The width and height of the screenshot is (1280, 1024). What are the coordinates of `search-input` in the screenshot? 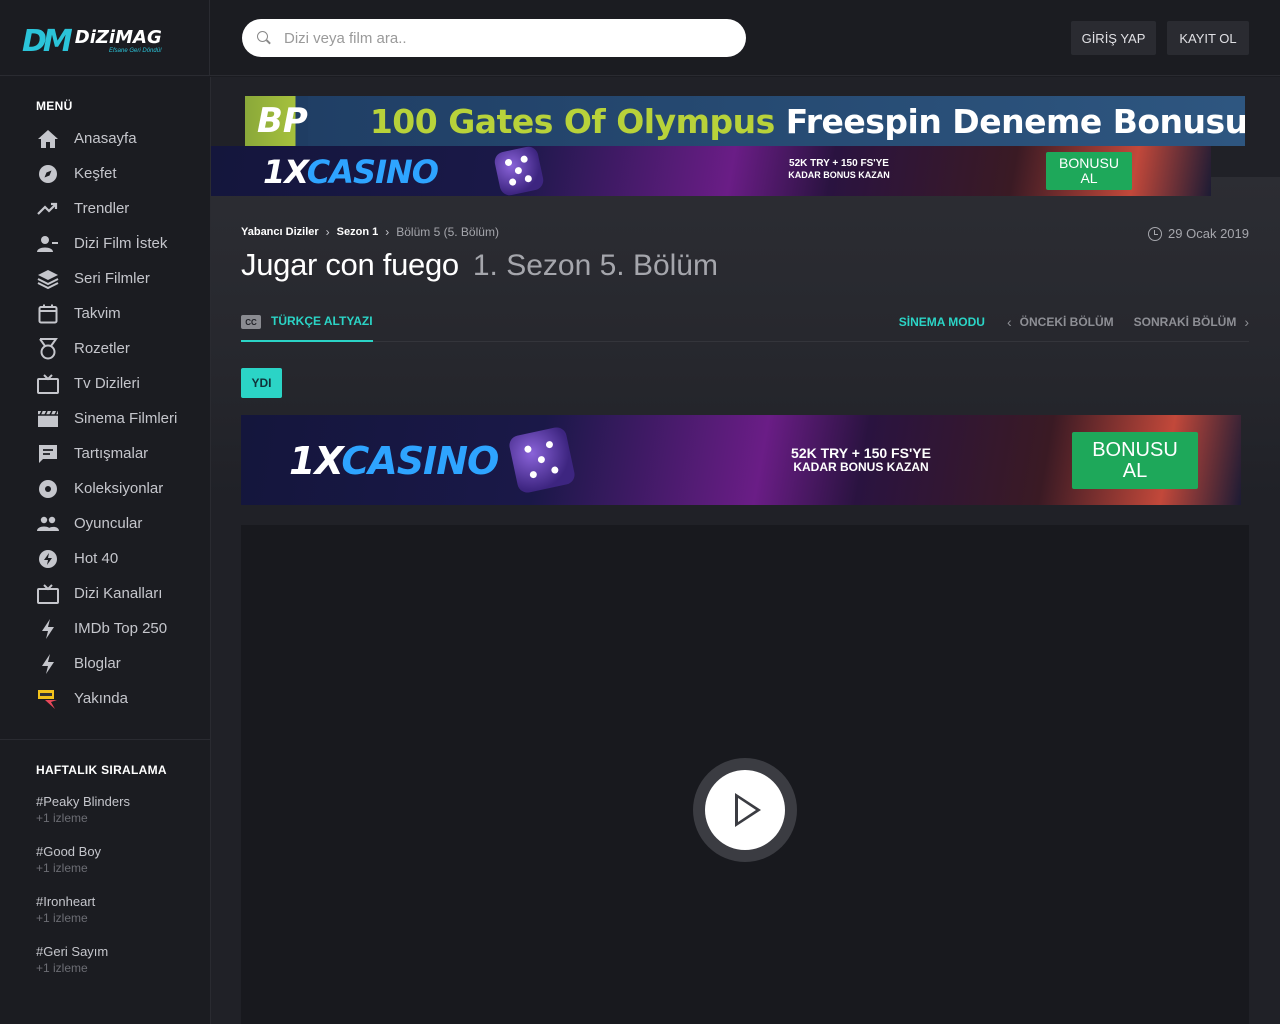 It's located at (494, 38).